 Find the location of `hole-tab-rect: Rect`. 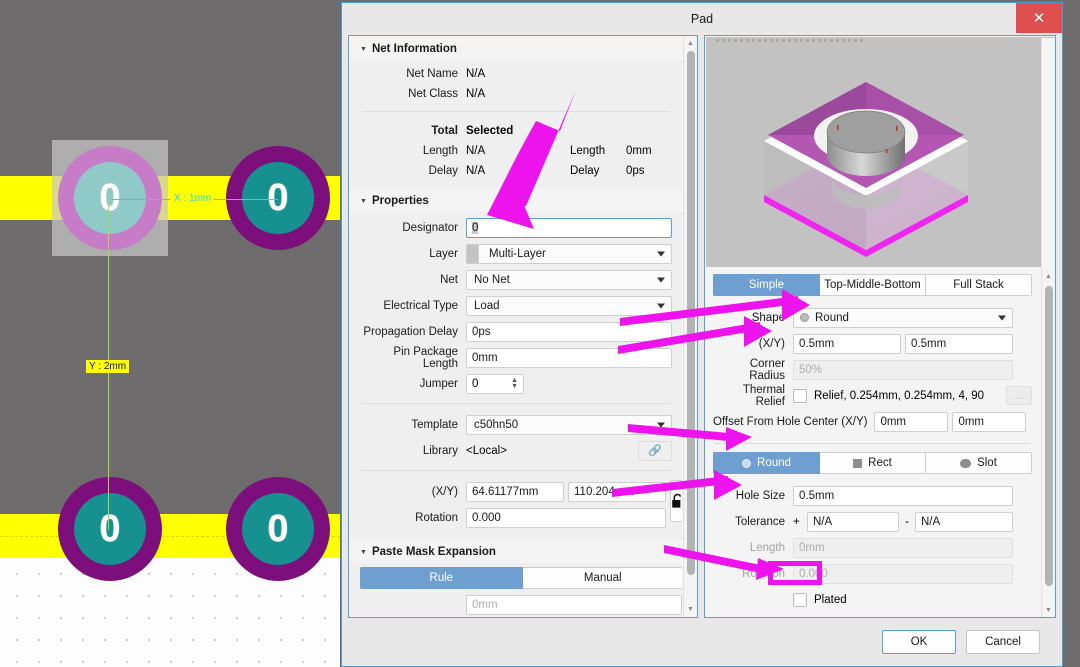

hole-tab-rect: Rect is located at coordinates (873, 463).